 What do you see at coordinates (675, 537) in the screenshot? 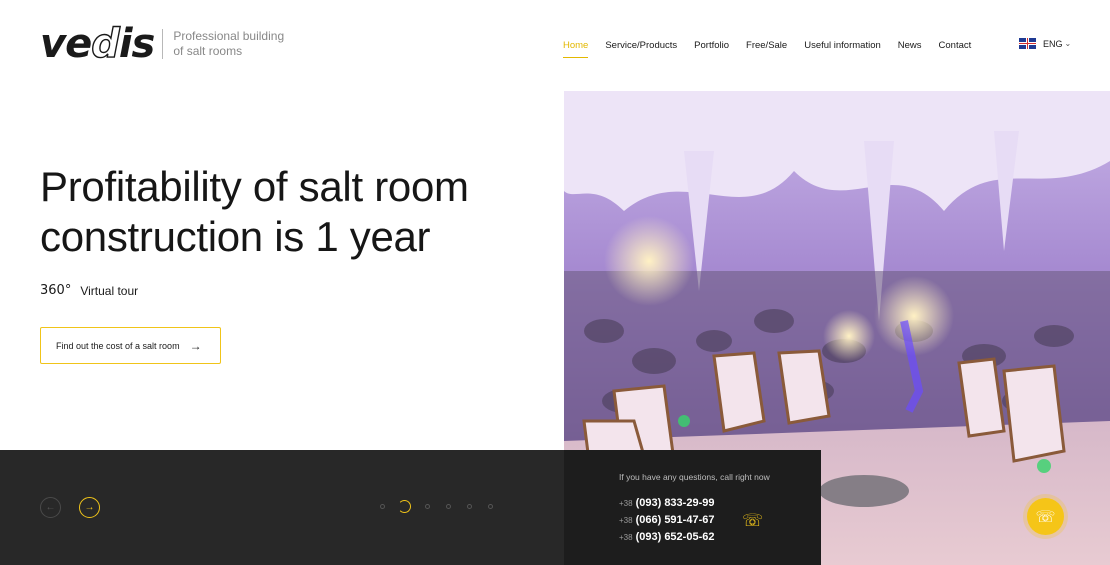
I see `phone-number: (093) 652-05-62` at bounding box center [675, 537].